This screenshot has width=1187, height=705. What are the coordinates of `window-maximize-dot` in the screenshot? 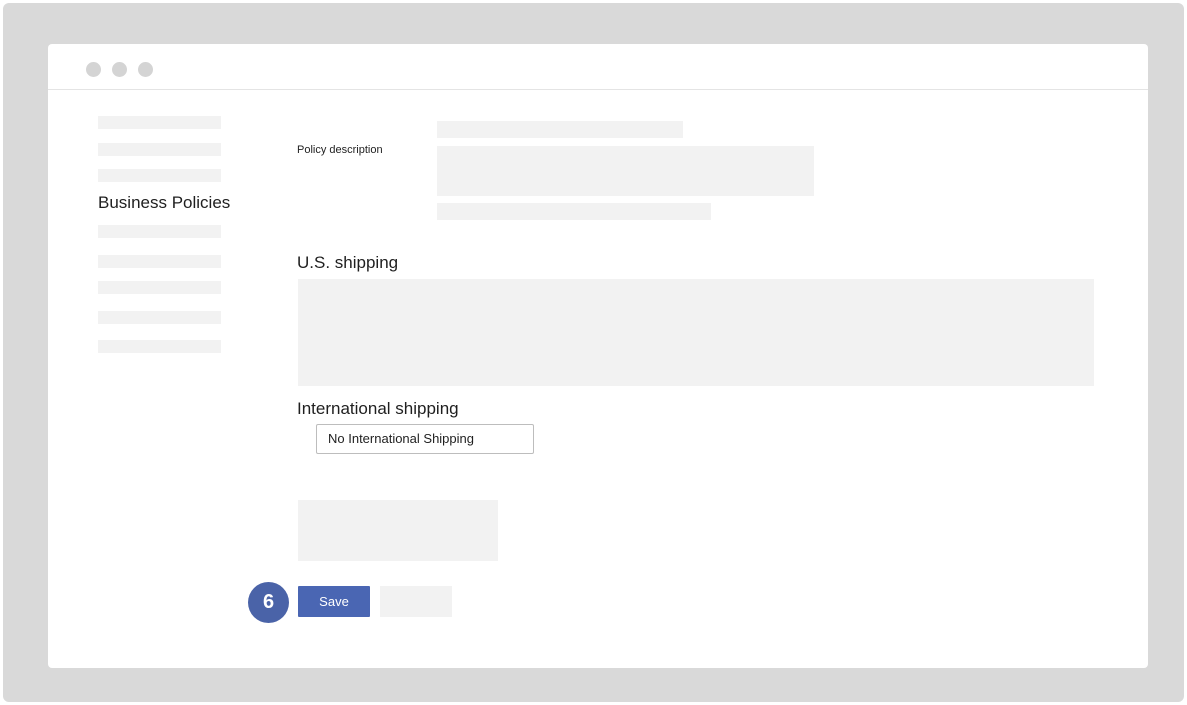 It's located at (145, 69).